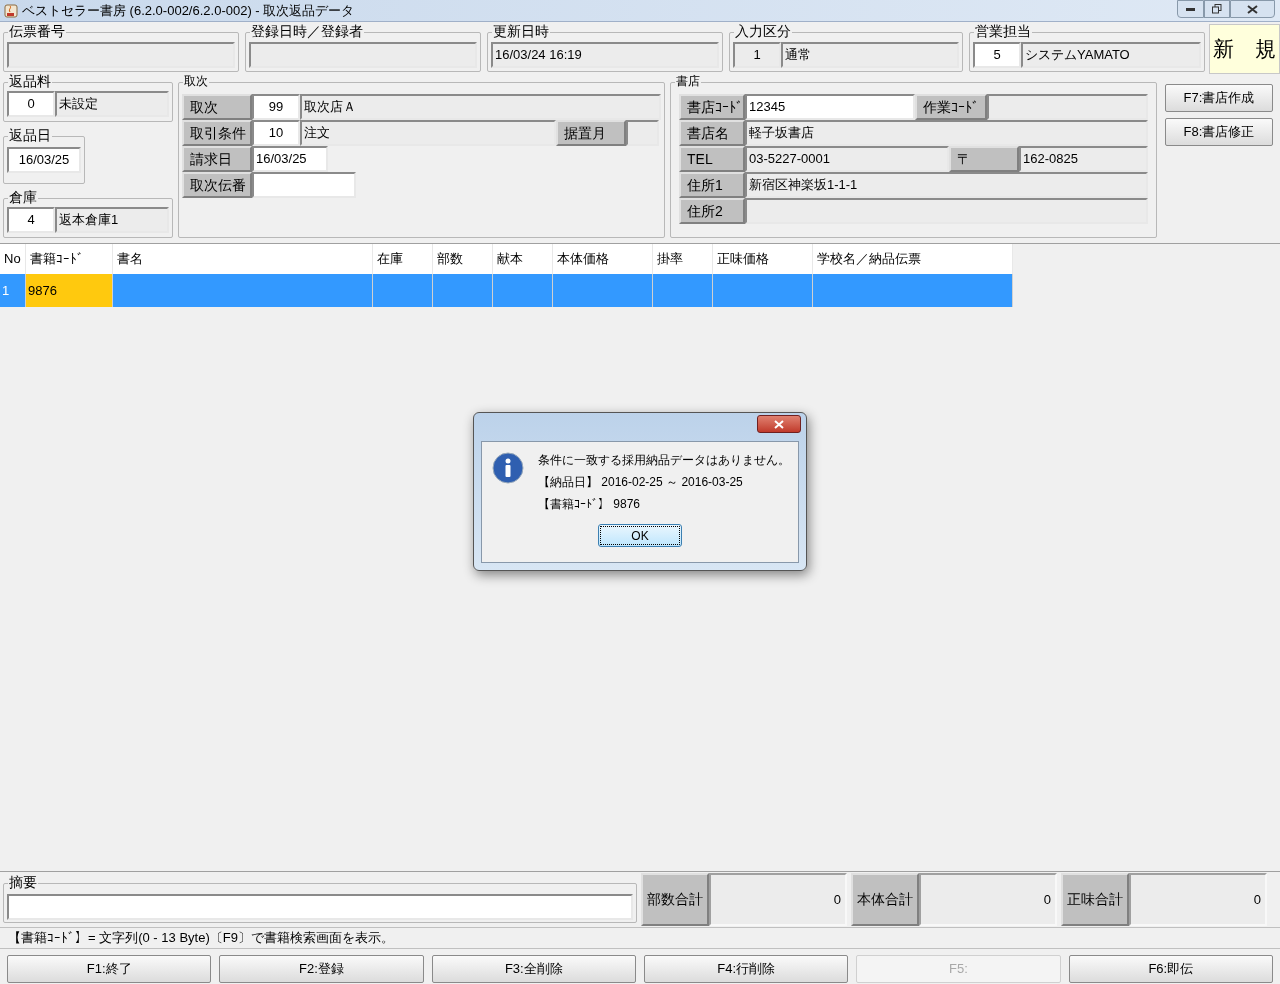 The width and height of the screenshot is (1280, 984). Describe the element at coordinates (640, 535) in the screenshot. I see `ok-button: OK` at that location.